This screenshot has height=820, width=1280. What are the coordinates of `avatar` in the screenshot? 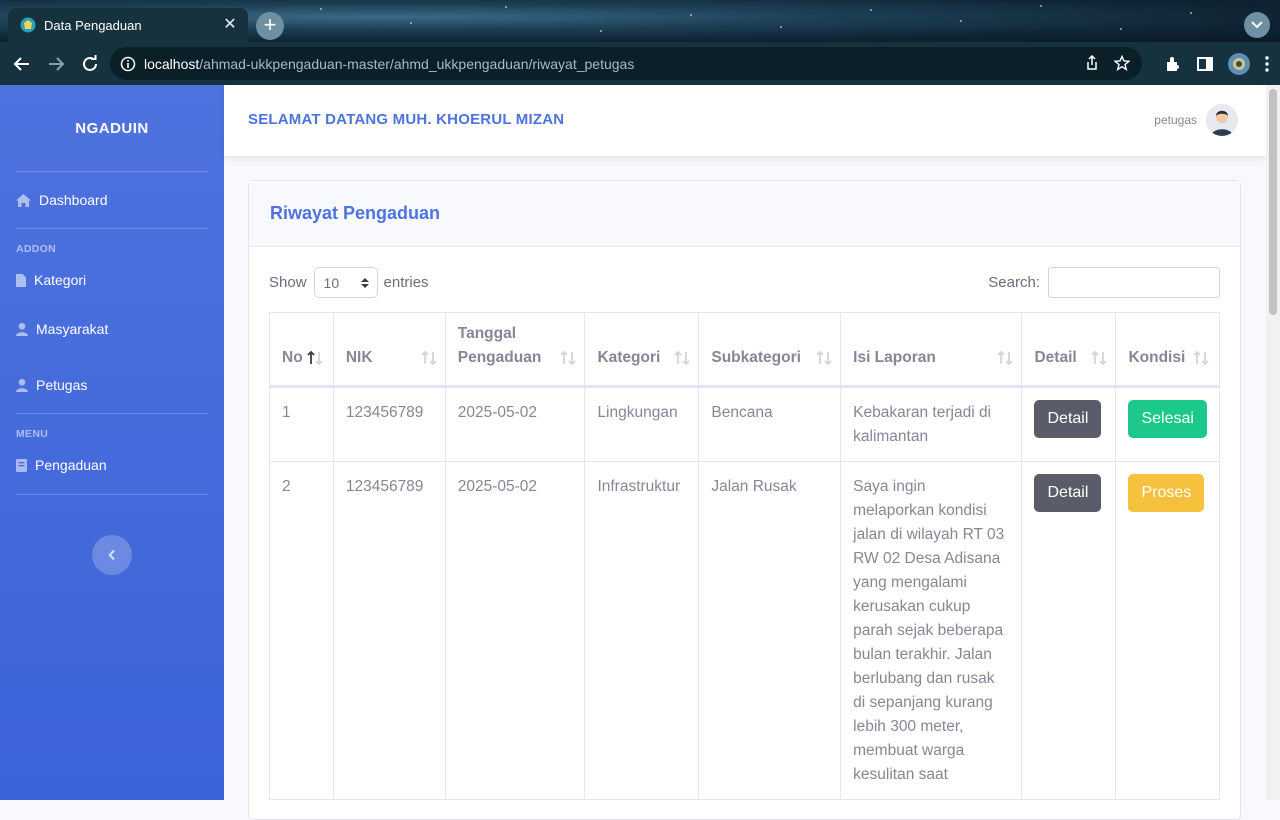 It's located at (1222, 120).